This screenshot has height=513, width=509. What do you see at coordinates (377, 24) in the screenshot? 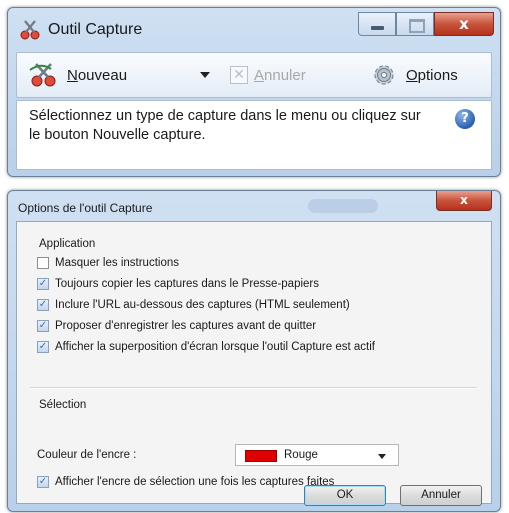
I see `minimize-button` at bounding box center [377, 24].